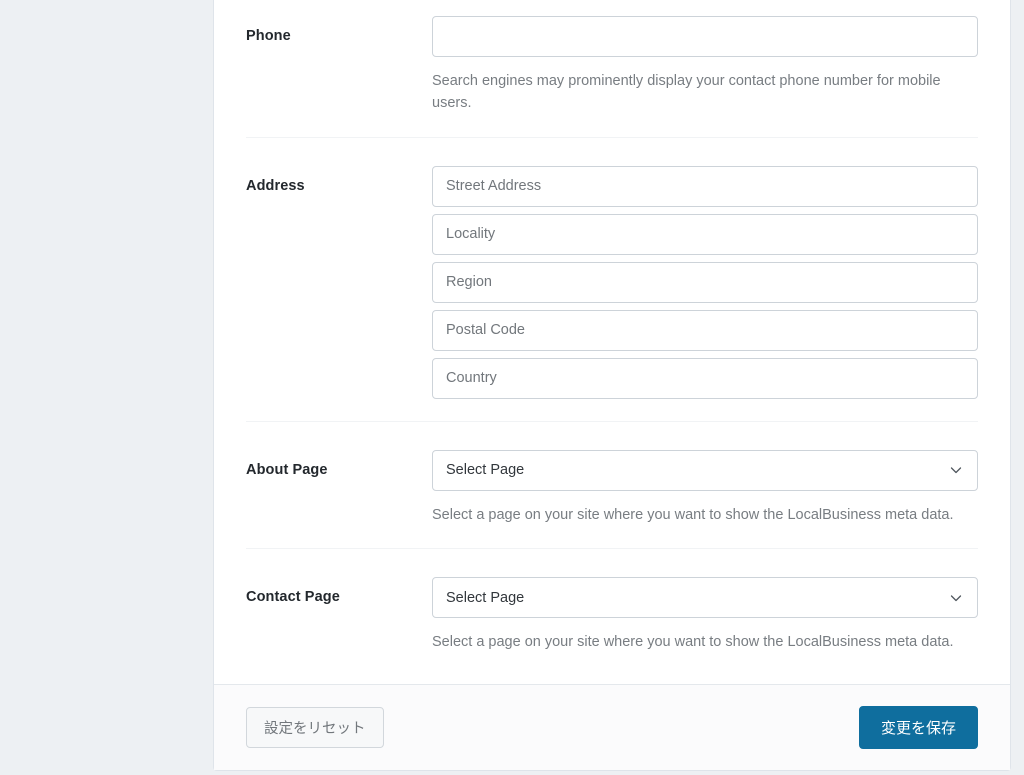  Describe the element at coordinates (612, 727) in the screenshot. I see `settings-footer: 設定をリセット 変更を保存` at that location.